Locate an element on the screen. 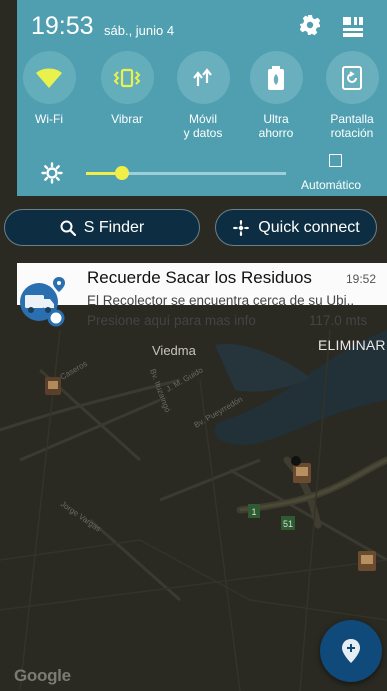 The height and width of the screenshot is (691, 387). google-logo: Google is located at coordinates (42, 675).